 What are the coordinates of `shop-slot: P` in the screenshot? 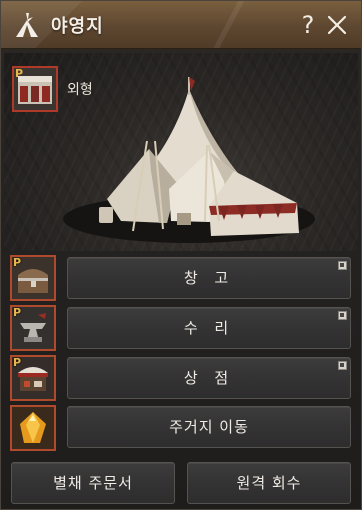 It's located at (33, 378).